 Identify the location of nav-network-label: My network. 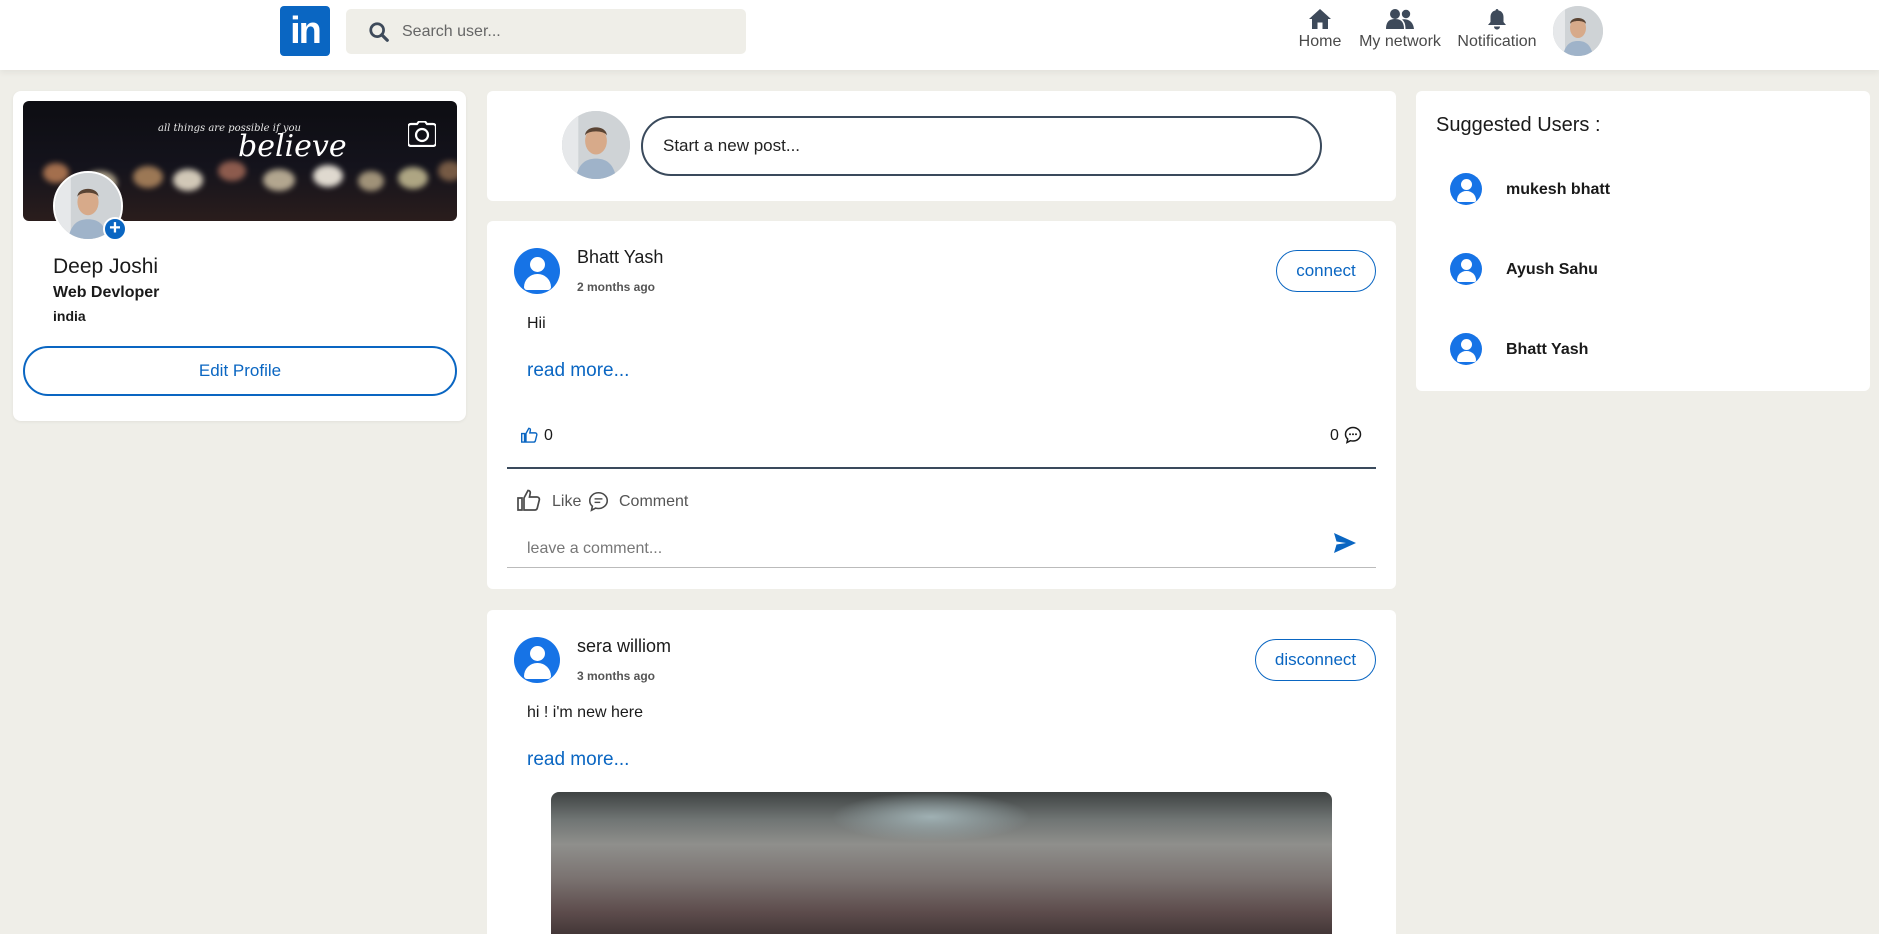
(1400, 41).